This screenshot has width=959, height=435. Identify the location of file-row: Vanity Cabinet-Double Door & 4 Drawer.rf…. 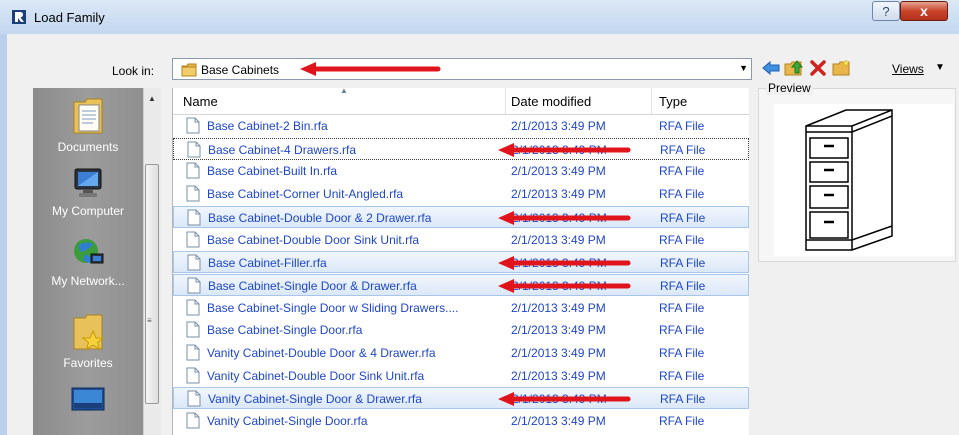
(461, 353).